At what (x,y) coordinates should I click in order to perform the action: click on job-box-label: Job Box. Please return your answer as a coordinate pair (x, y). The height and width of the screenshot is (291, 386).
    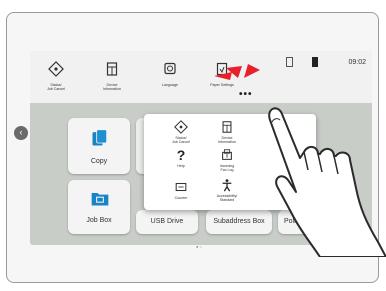
    Looking at the image, I should click on (99, 220).